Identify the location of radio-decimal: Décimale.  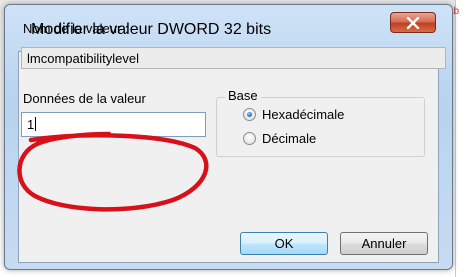
(279, 138).